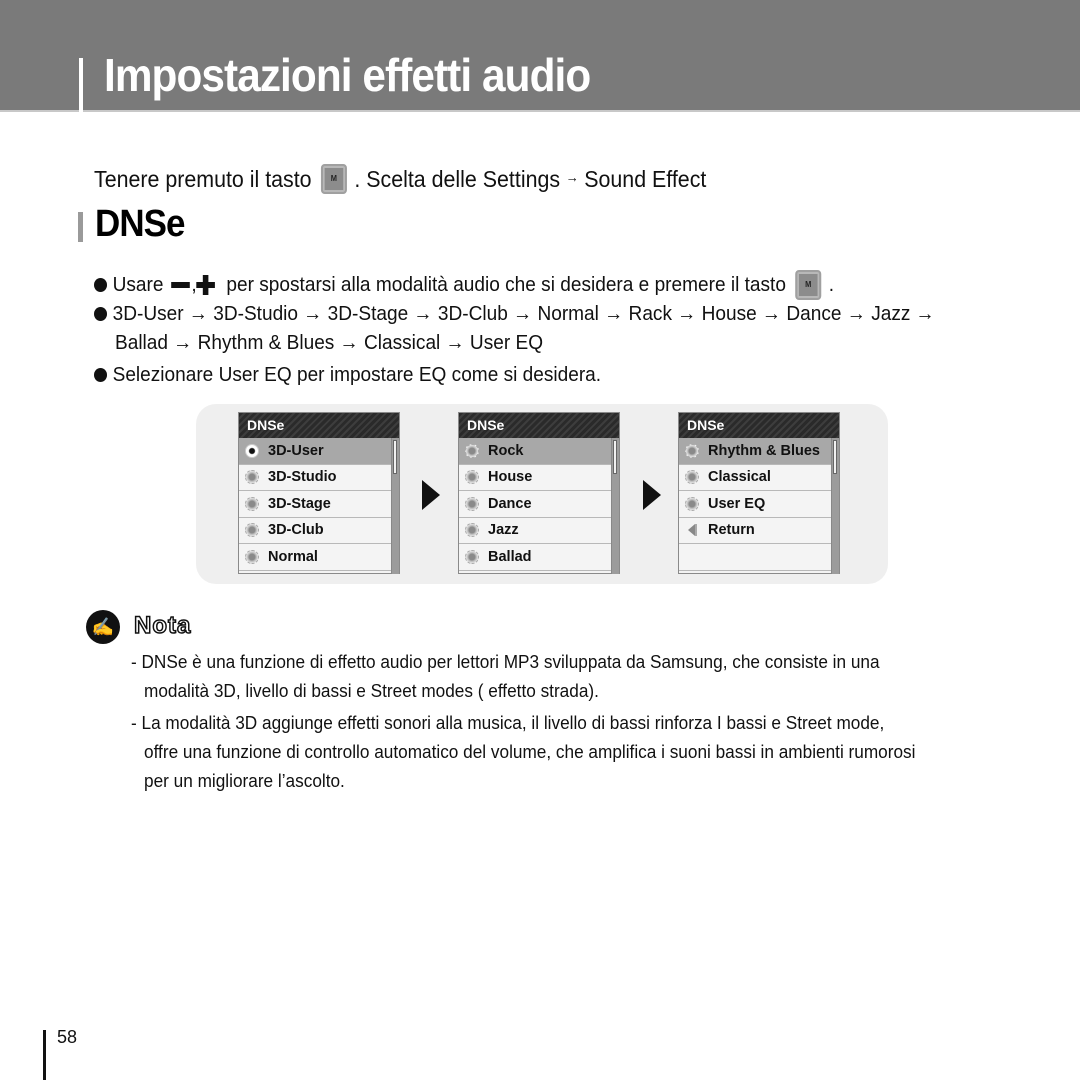 The width and height of the screenshot is (1080, 1080). I want to click on menu-item-label: House, so click(510, 477).